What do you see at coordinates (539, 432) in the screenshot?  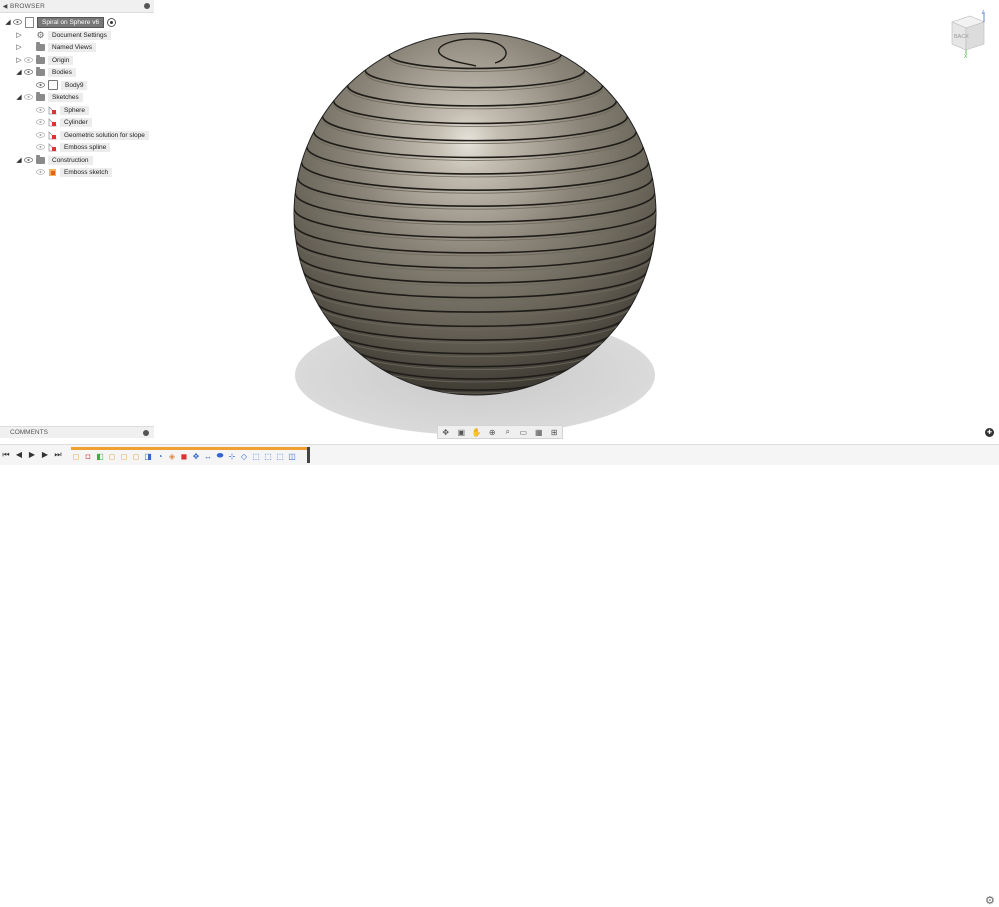 I see `grid-icon: ▦` at bounding box center [539, 432].